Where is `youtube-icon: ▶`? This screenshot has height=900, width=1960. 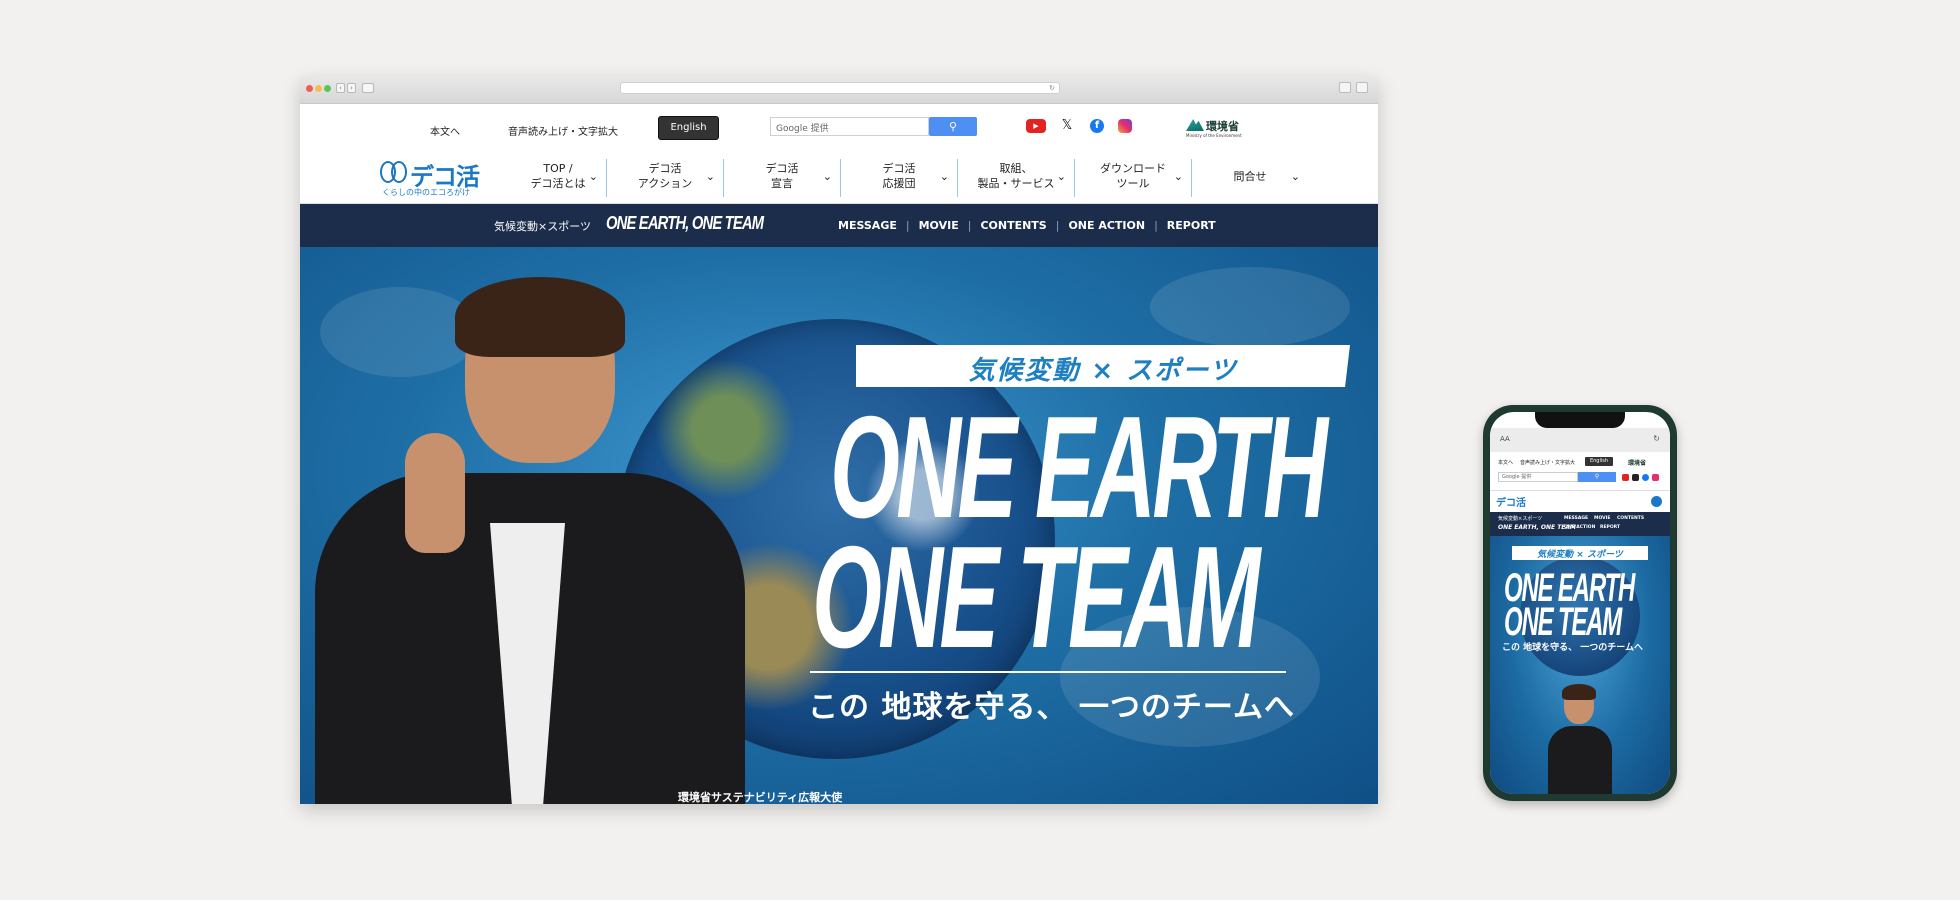
youtube-icon: ▶ is located at coordinates (1036, 126).